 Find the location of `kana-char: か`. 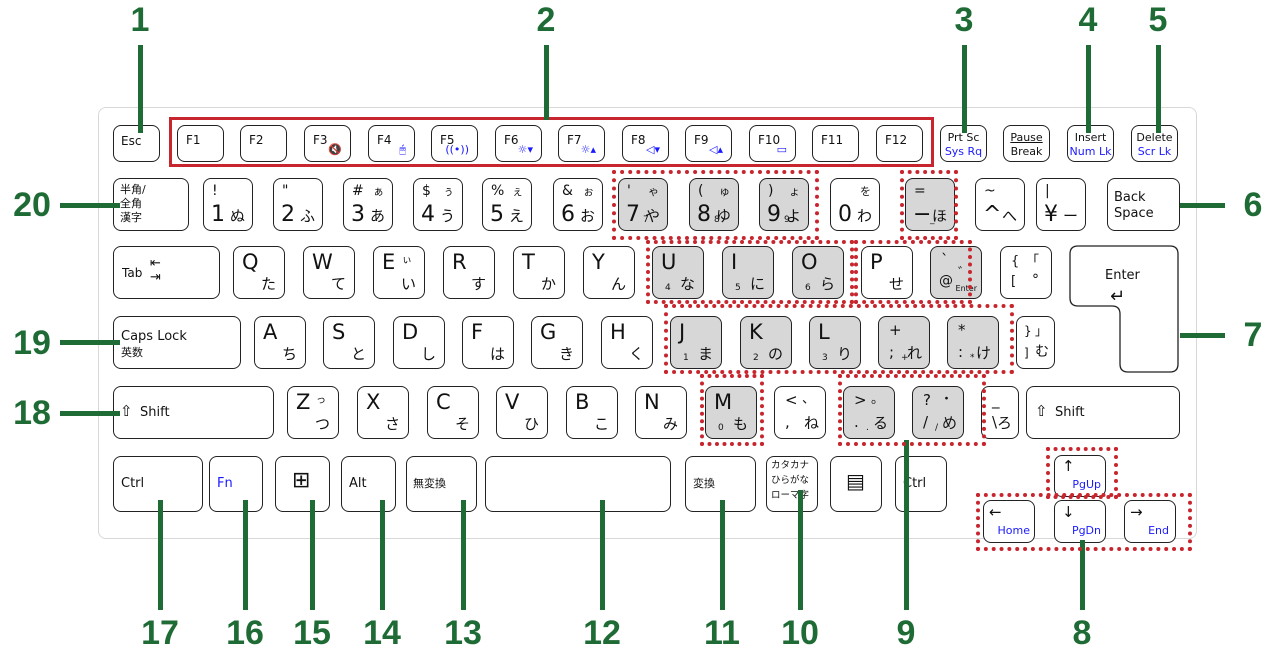

kana-char: か is located at coordinates (548, 284).